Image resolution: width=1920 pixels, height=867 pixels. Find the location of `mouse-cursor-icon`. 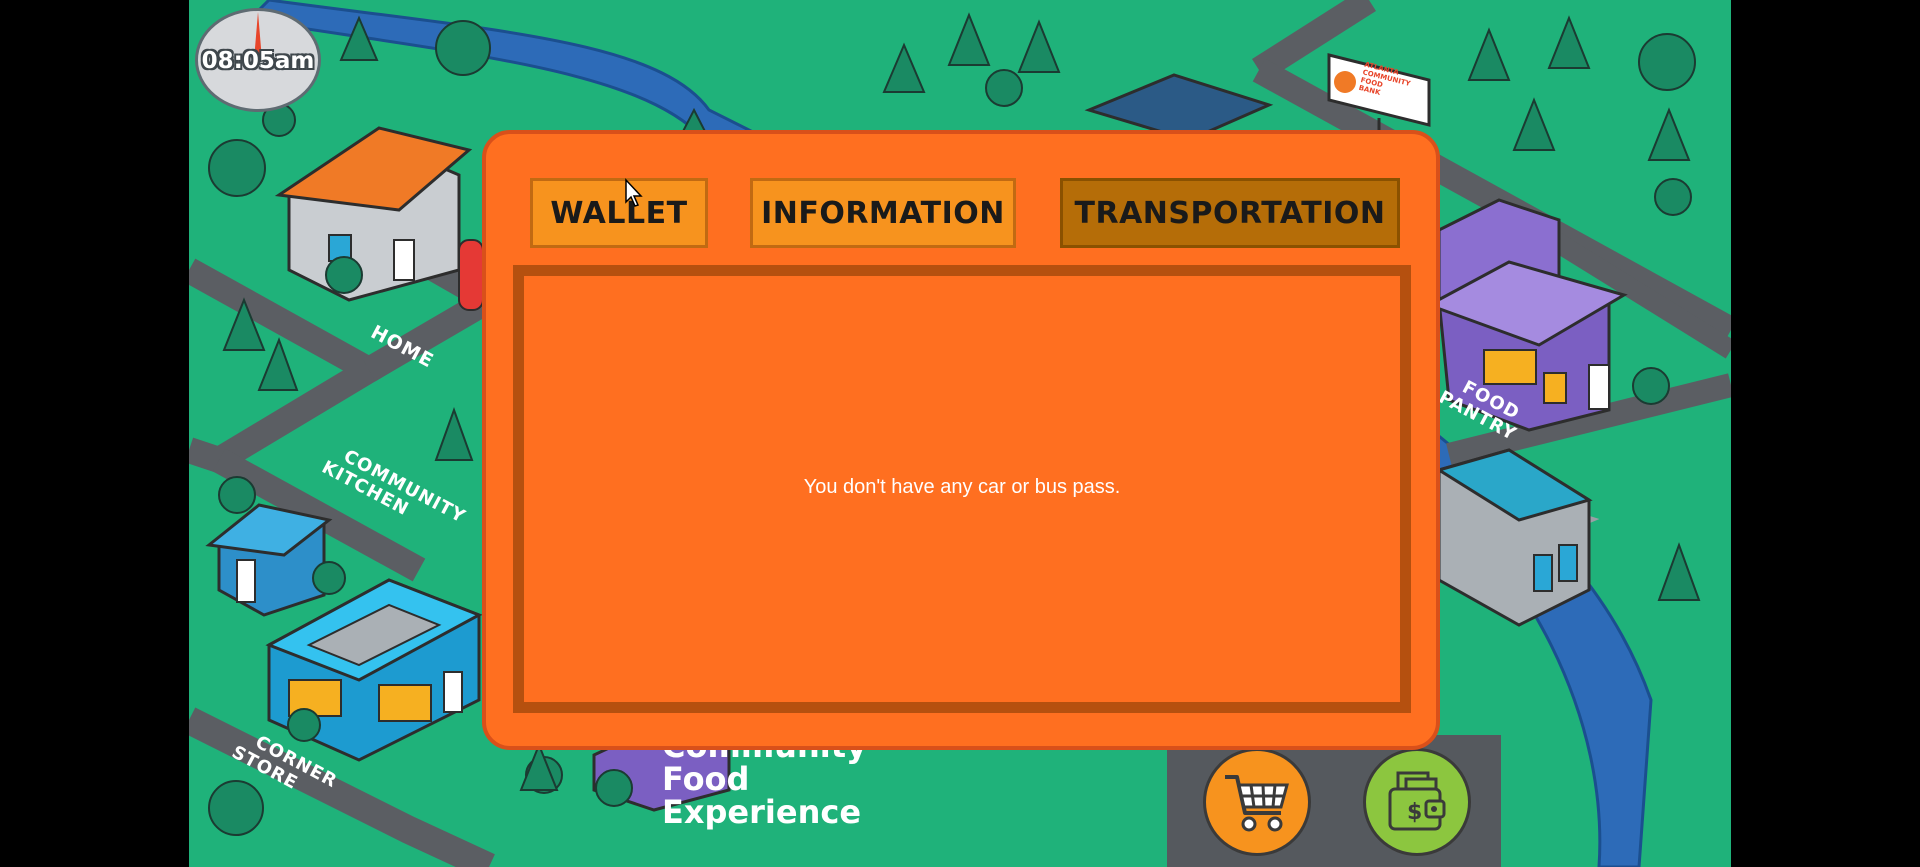

mouse-cursor-icon is located at coordinates (634, 192).